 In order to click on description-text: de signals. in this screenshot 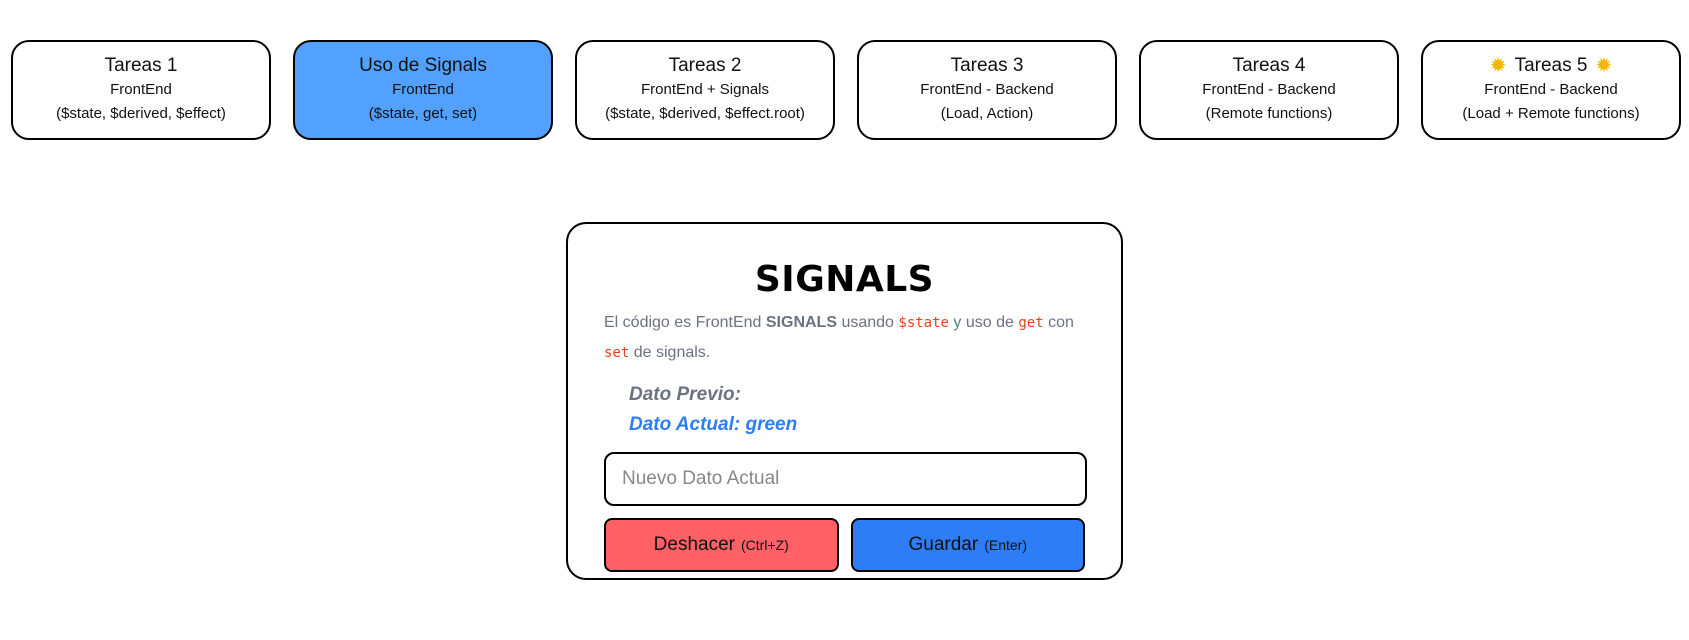, I will do `click(670, 352)`.